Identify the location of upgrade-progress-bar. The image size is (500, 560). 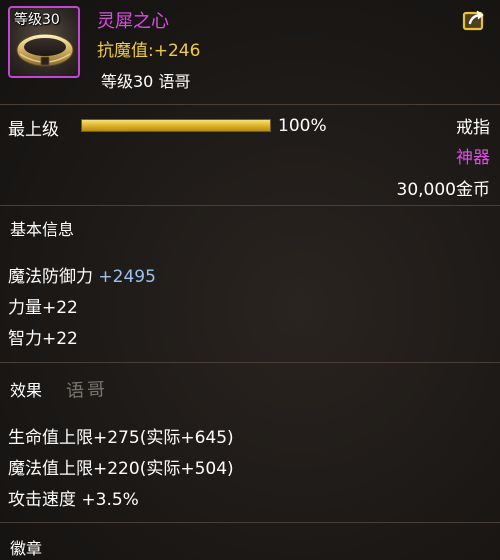
(176, 125).